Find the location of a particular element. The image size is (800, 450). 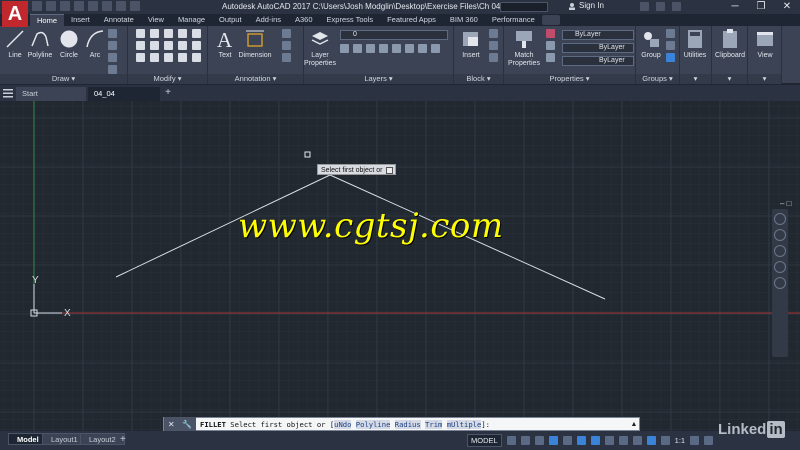

minimize-button: ─ is located at coordinates (735, 7).